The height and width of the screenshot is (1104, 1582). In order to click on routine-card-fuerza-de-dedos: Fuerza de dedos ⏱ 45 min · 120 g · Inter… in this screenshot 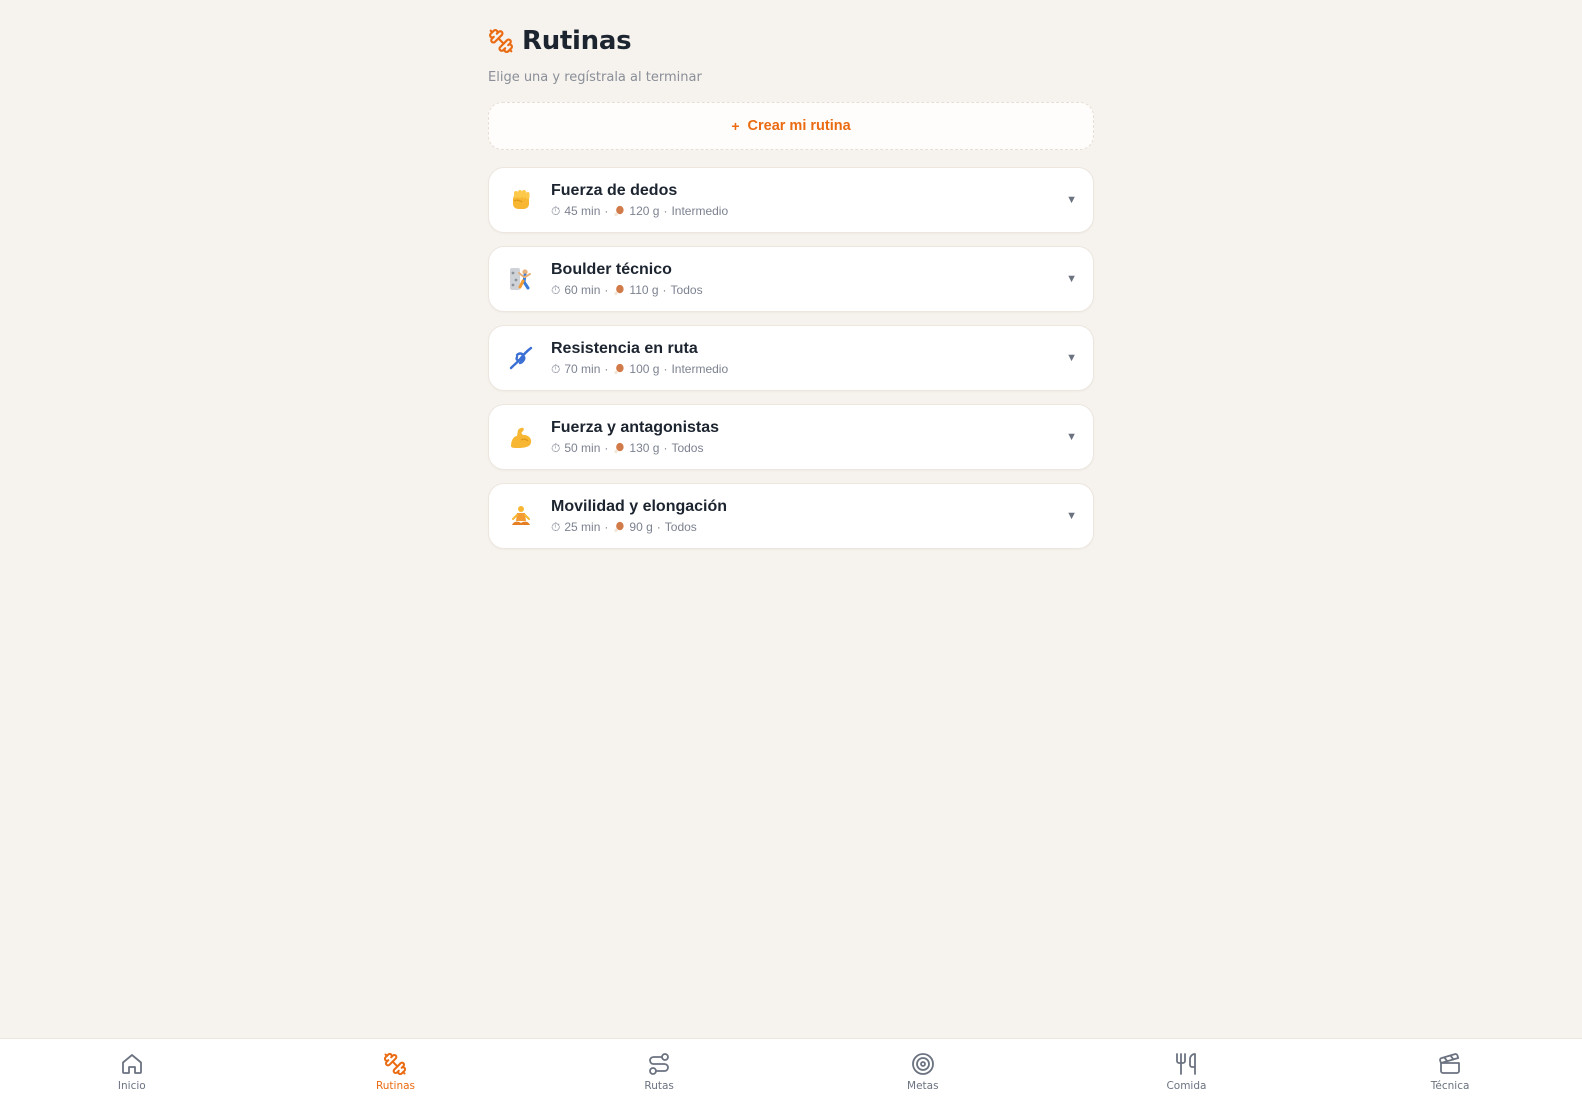, I will do `click(791, 200)`.